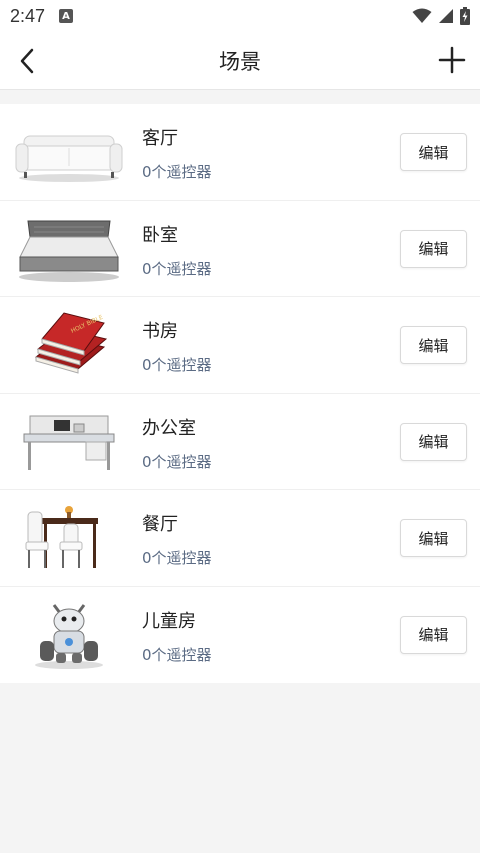 Image resolution: width=480 pixels, height=853 pixels. What do you see at coordinates (240, 248) in the screenshot?
I see `room-row: 卧室 0个遥控器 编辑` at bounding box center [240, 248].